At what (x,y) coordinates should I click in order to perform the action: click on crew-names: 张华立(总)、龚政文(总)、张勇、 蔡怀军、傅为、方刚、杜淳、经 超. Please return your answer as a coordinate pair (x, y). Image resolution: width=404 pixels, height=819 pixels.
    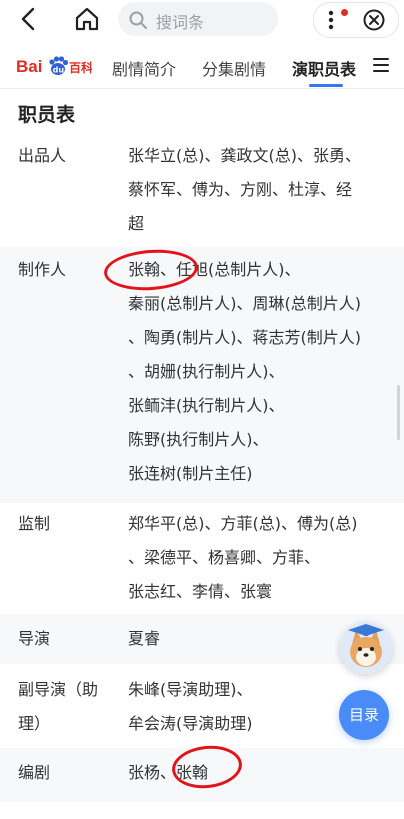
    Looking at the image, I should click on (244, 189).